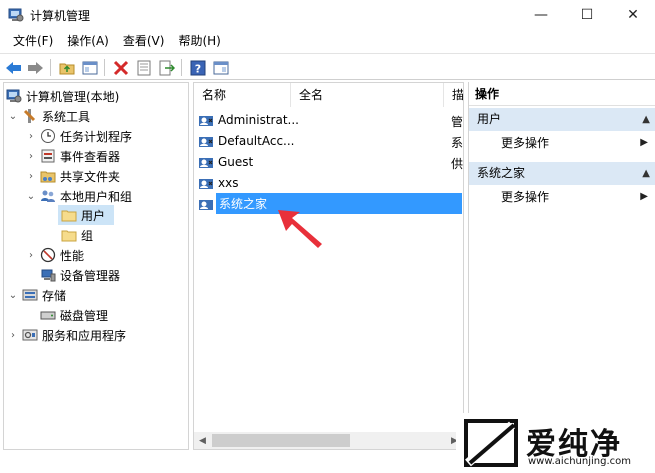 The width and height of the screenshot is (655, 473). I want to click on folder-icon, so click(69, 235).